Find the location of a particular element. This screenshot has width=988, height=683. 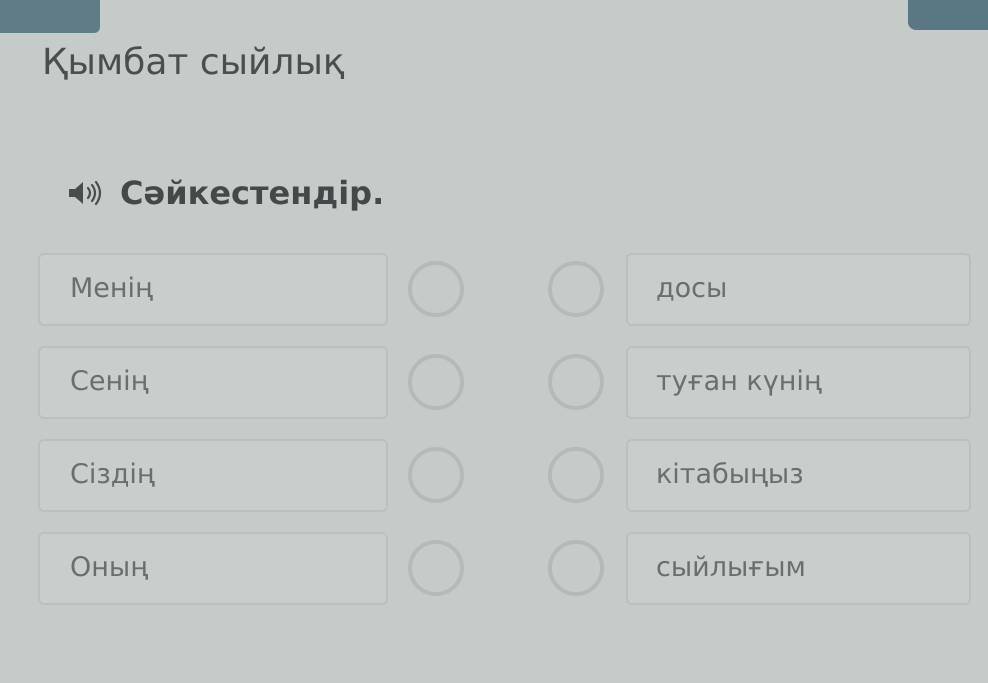

match-item: сыйлығым is located at coordinates (798, 568).